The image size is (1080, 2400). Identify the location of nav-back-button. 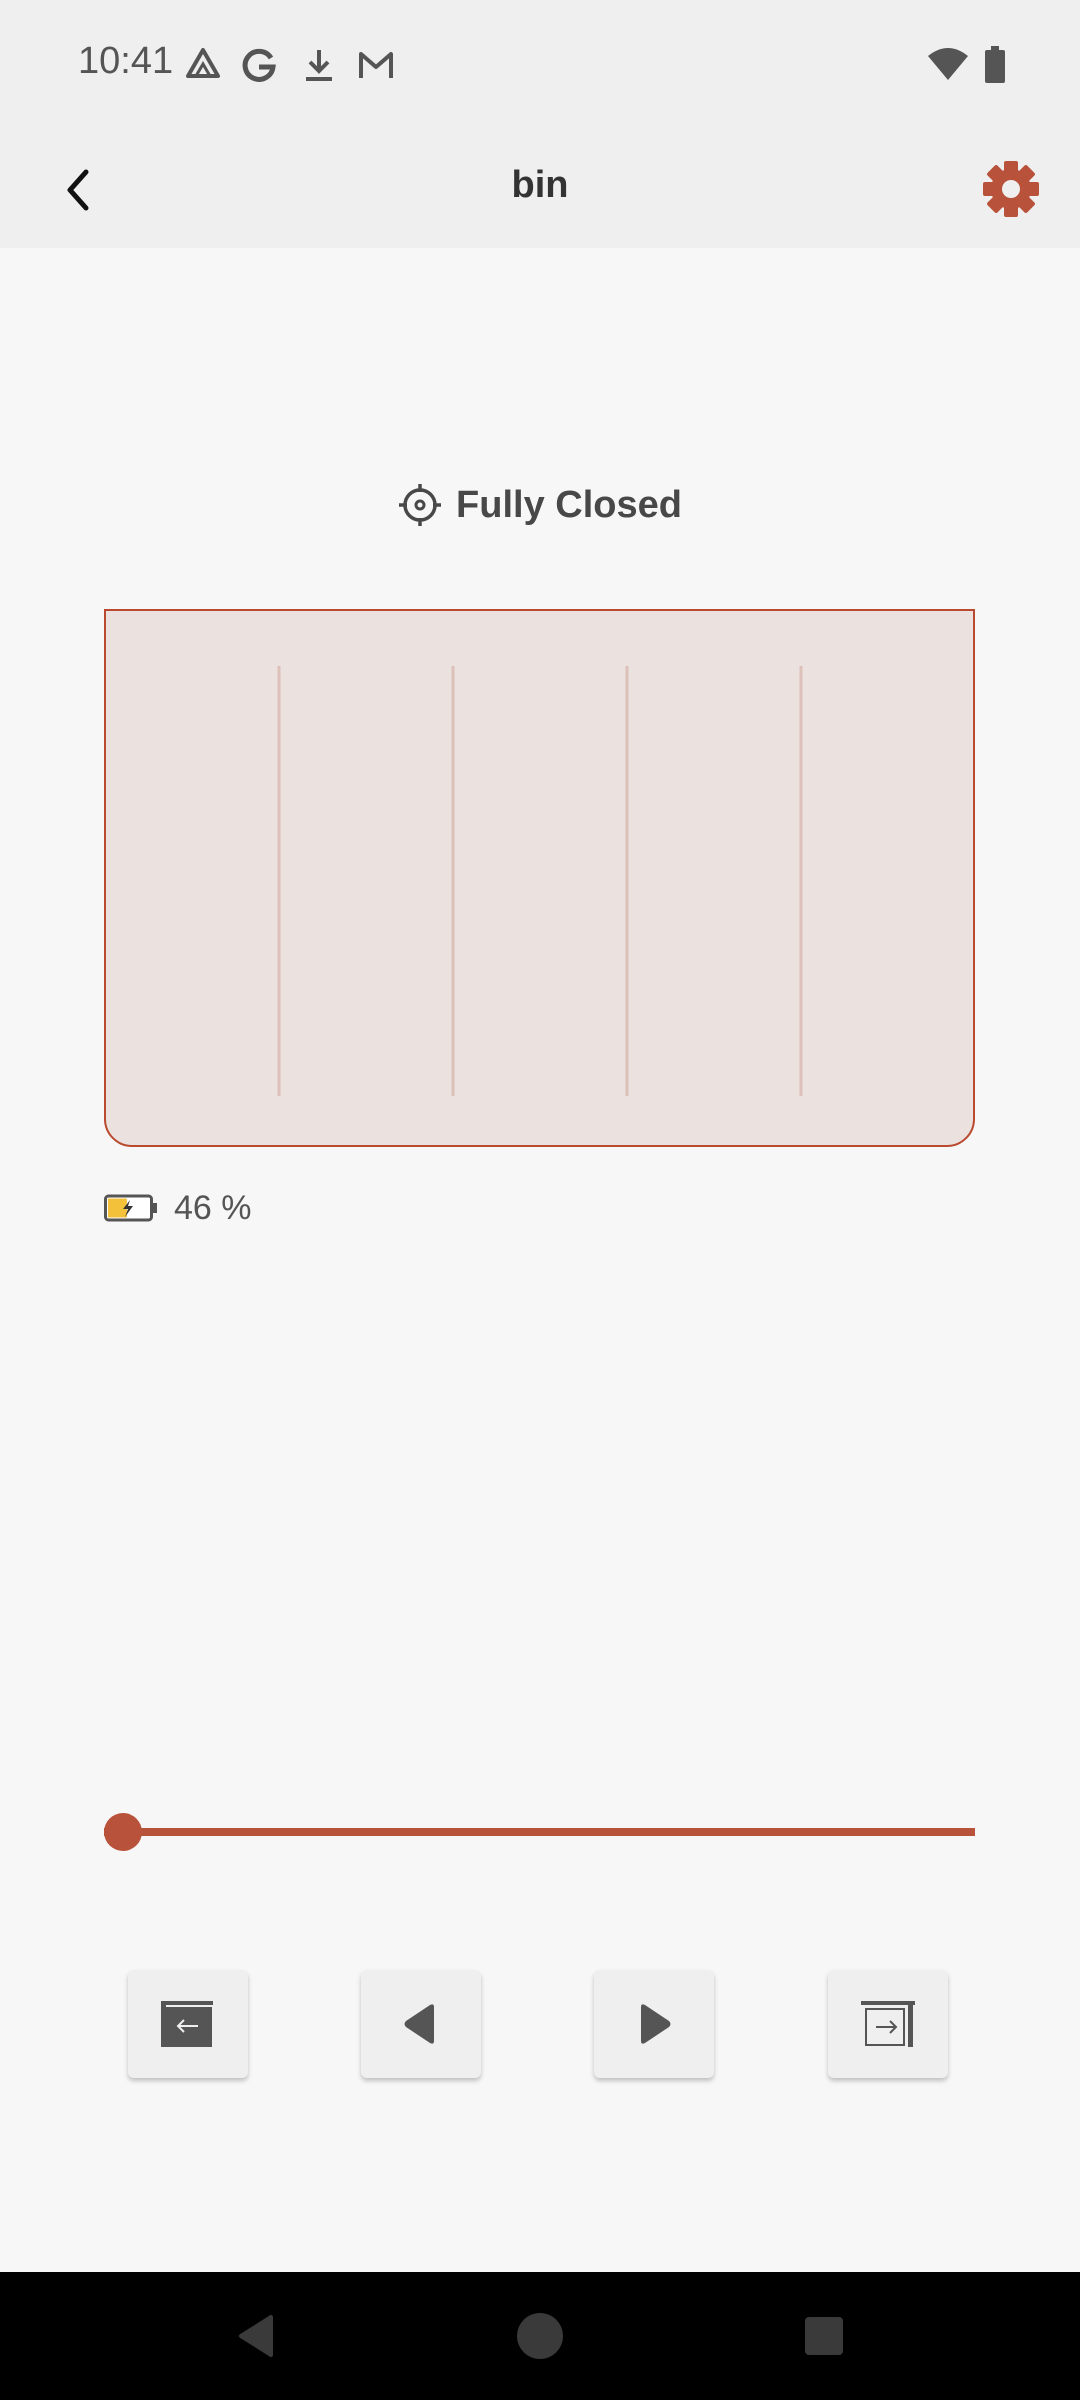
(256, 2336).